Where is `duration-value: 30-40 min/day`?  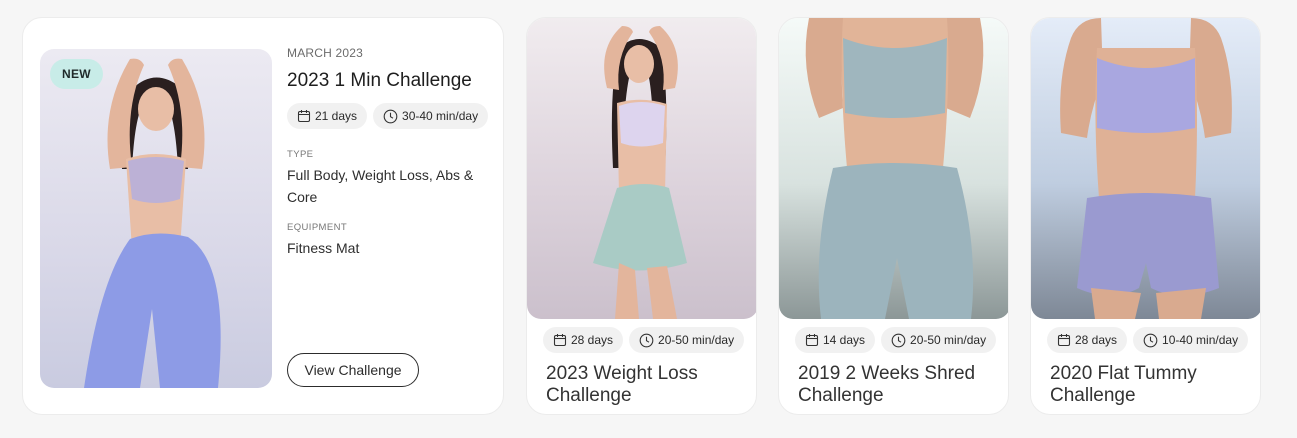 duration-value: 30-40 min/day is located at coordinates (440, 116).